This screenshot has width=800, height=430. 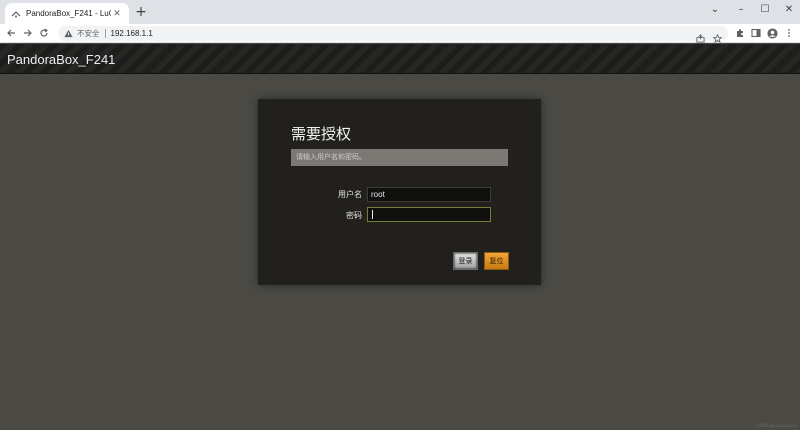 I want to click on watermark: CSDN @xxxxxxxxxx, so click(x=776, y=425).